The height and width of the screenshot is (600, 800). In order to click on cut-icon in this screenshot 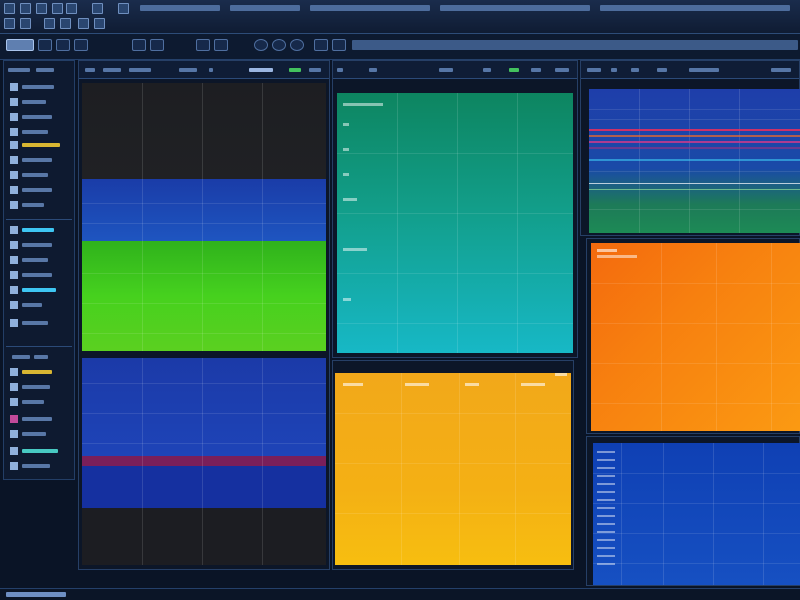, I will do `click(203, 45)`.